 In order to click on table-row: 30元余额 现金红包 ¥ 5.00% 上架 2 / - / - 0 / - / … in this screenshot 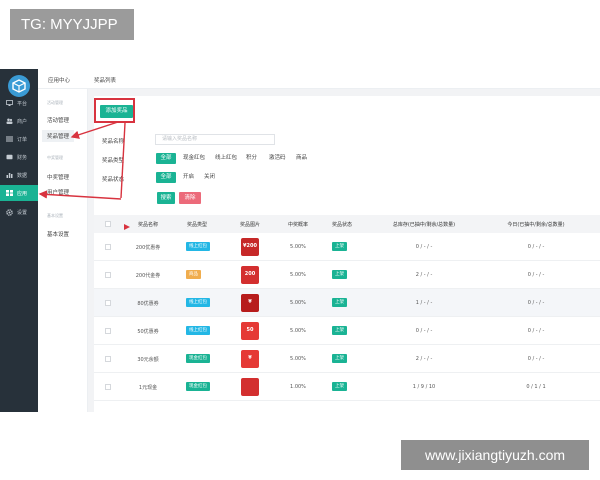, I will do `click(347, 359)`.